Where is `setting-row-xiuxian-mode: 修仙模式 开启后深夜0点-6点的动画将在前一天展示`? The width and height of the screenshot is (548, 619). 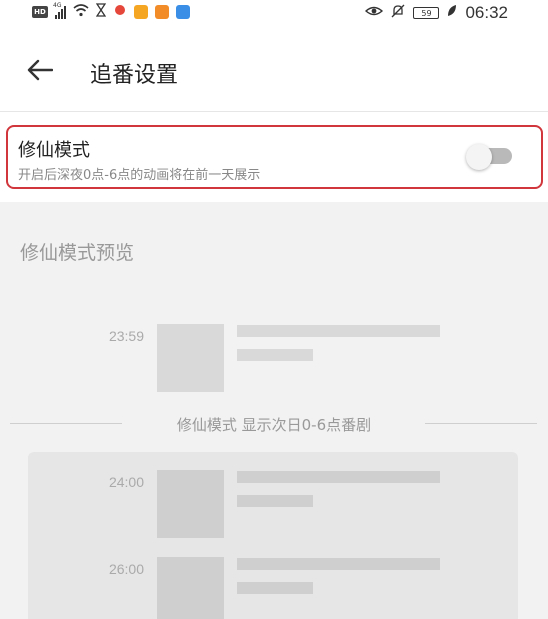 setting-row-xiuxian-mode: 修仙模式 开启后深夜0点-6点的动画将在前一天展示 is located at coordinates (274, 157).